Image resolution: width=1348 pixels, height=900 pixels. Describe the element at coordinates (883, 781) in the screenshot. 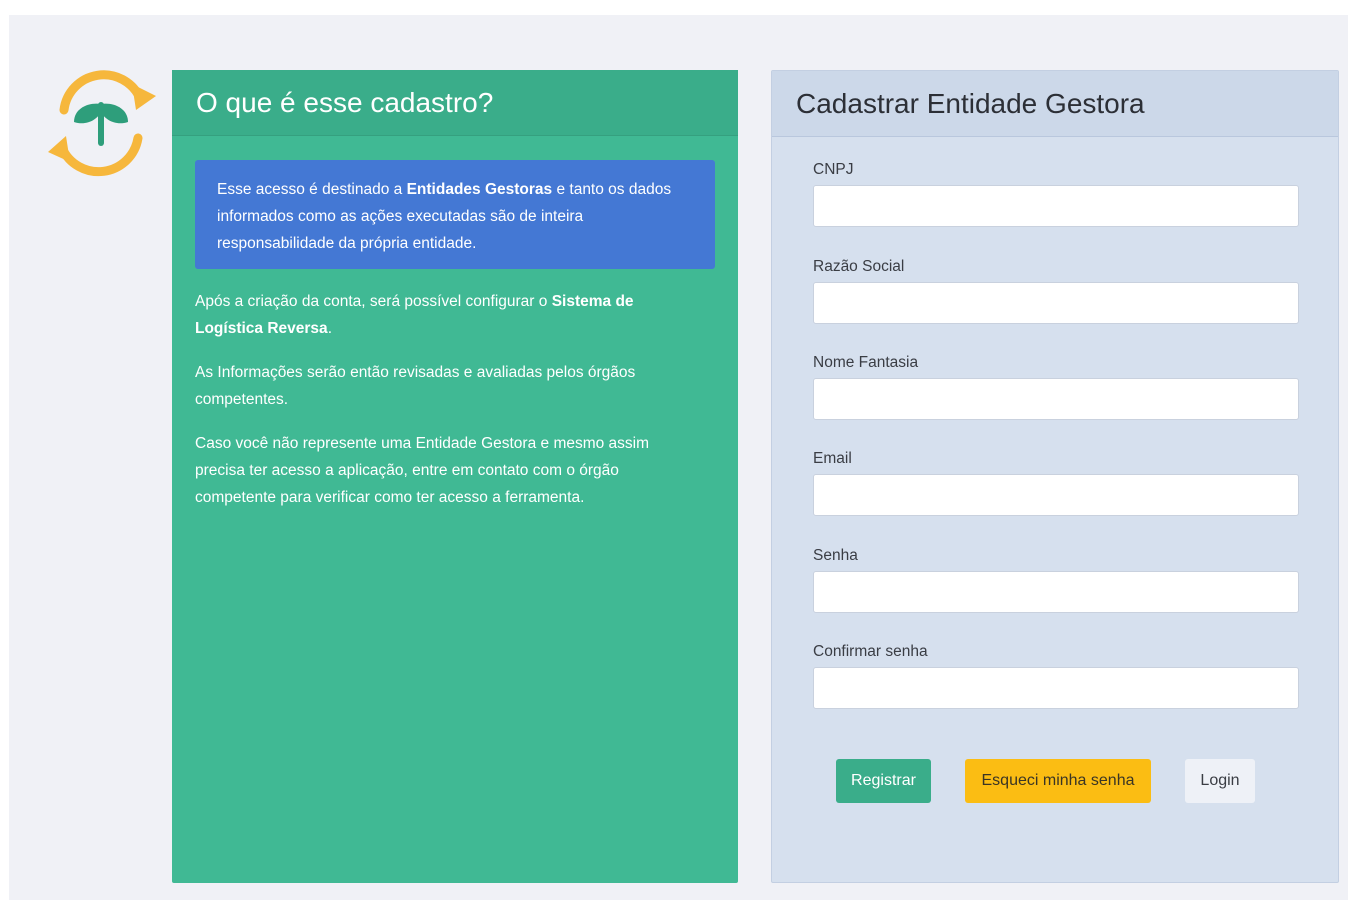

I see `register-button: Registrar` at that location.